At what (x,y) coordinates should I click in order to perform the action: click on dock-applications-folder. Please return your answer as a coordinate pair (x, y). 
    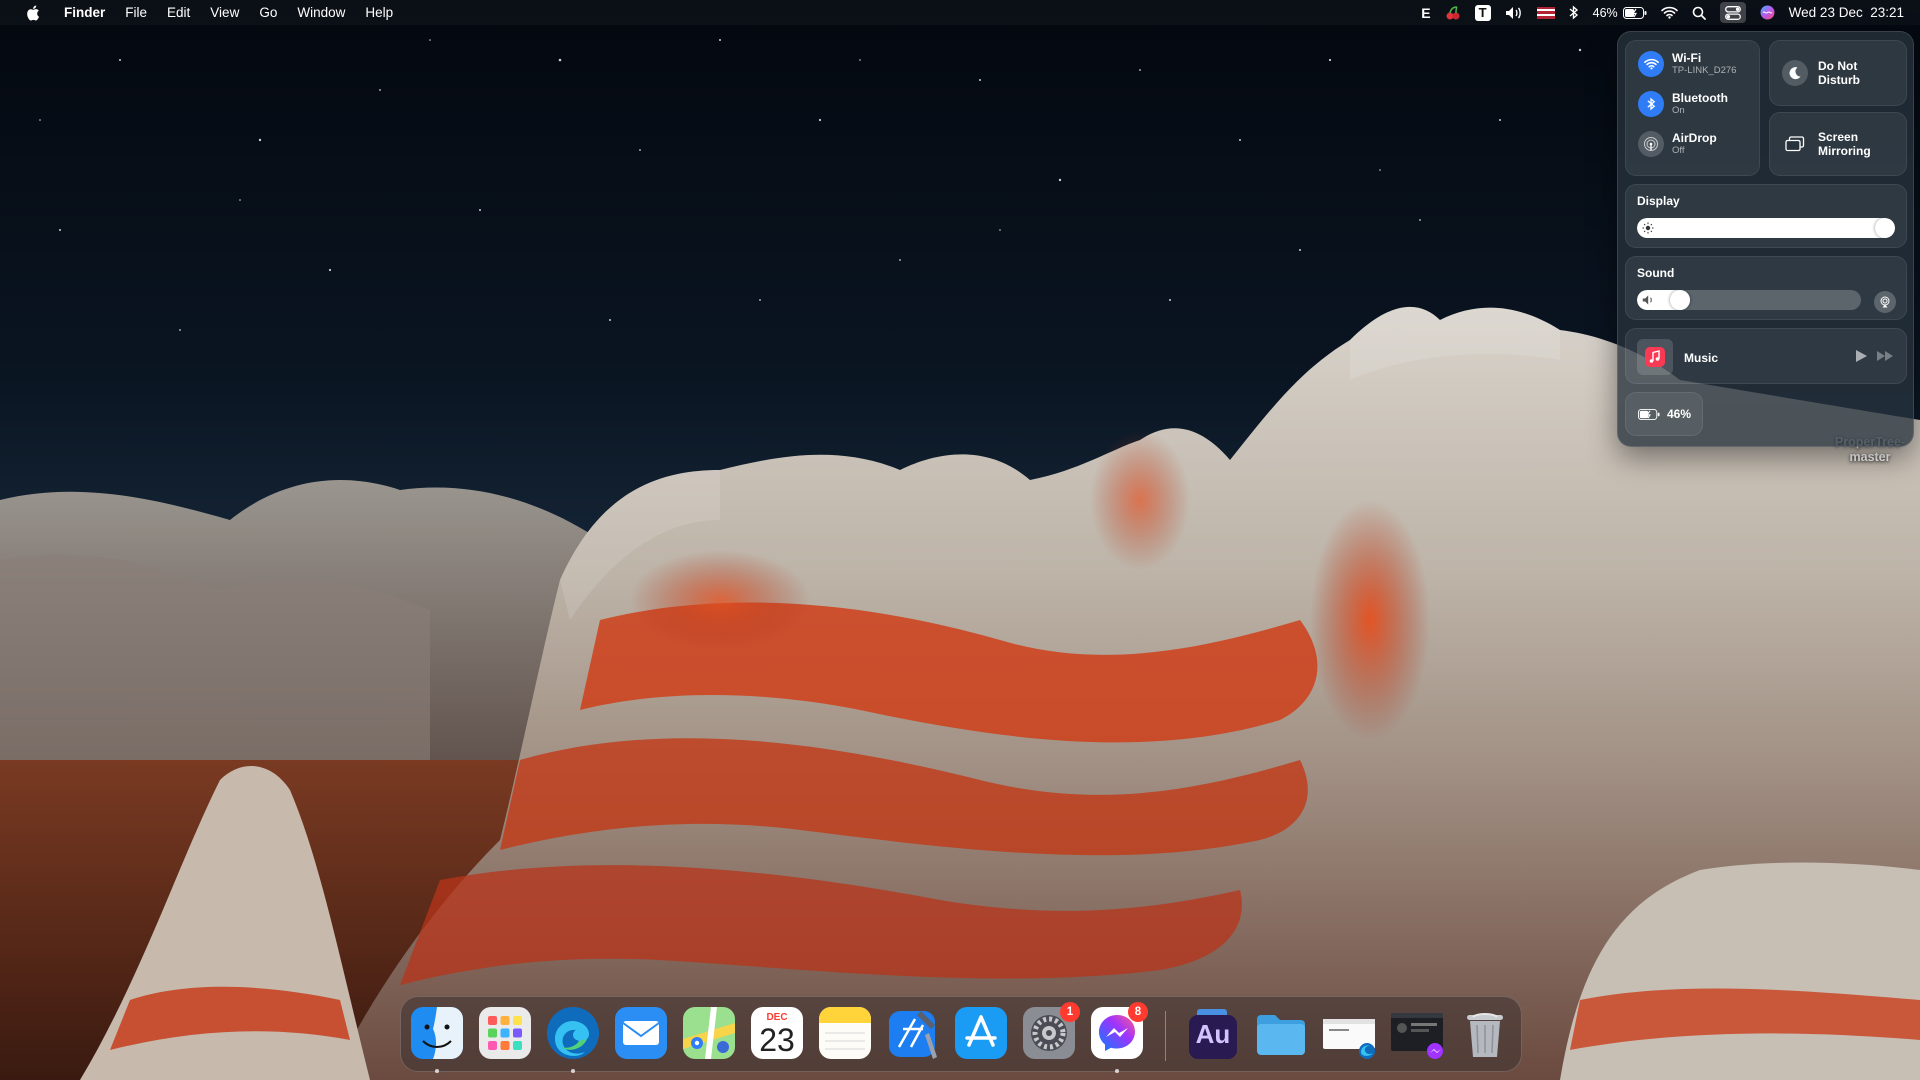
    Looking at the image, I should click on (1281, 1033).